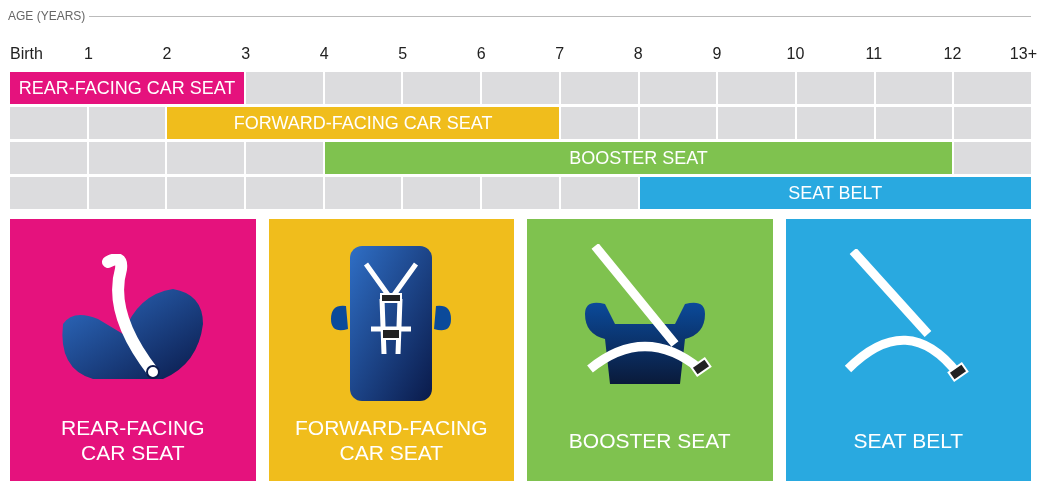 The width and height of the screenshot is (1041, 482). Describe the element at coordinates (795, 54) in the screenshot. I see `age-label: 10` at that location.